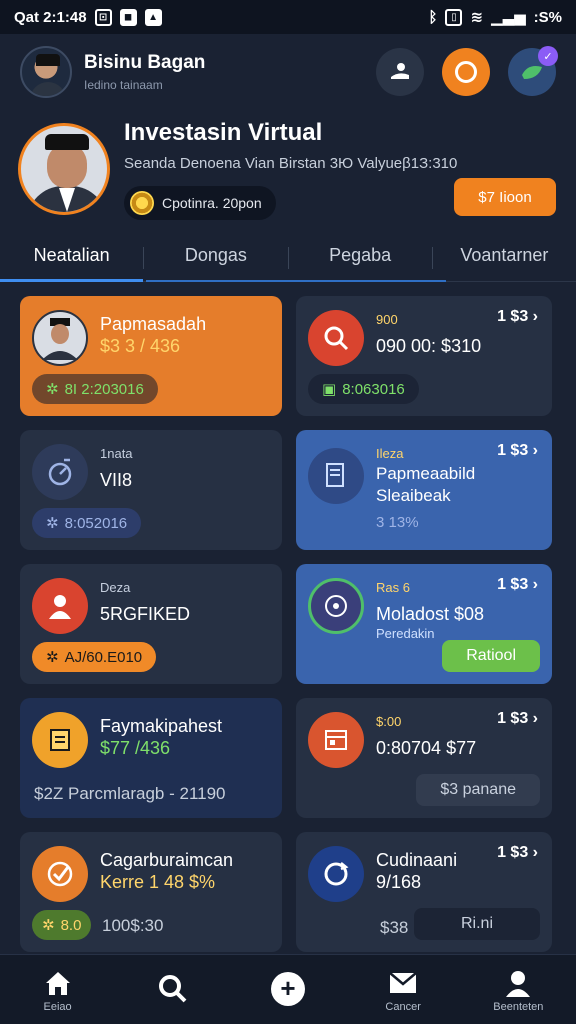 Image resolution: width=576 pixels, height=1024 pixels. What do you see at coordinates (397, 522) in the screenshot?
I see `card-extra: 3 13%` at bounding box center [397, 522].